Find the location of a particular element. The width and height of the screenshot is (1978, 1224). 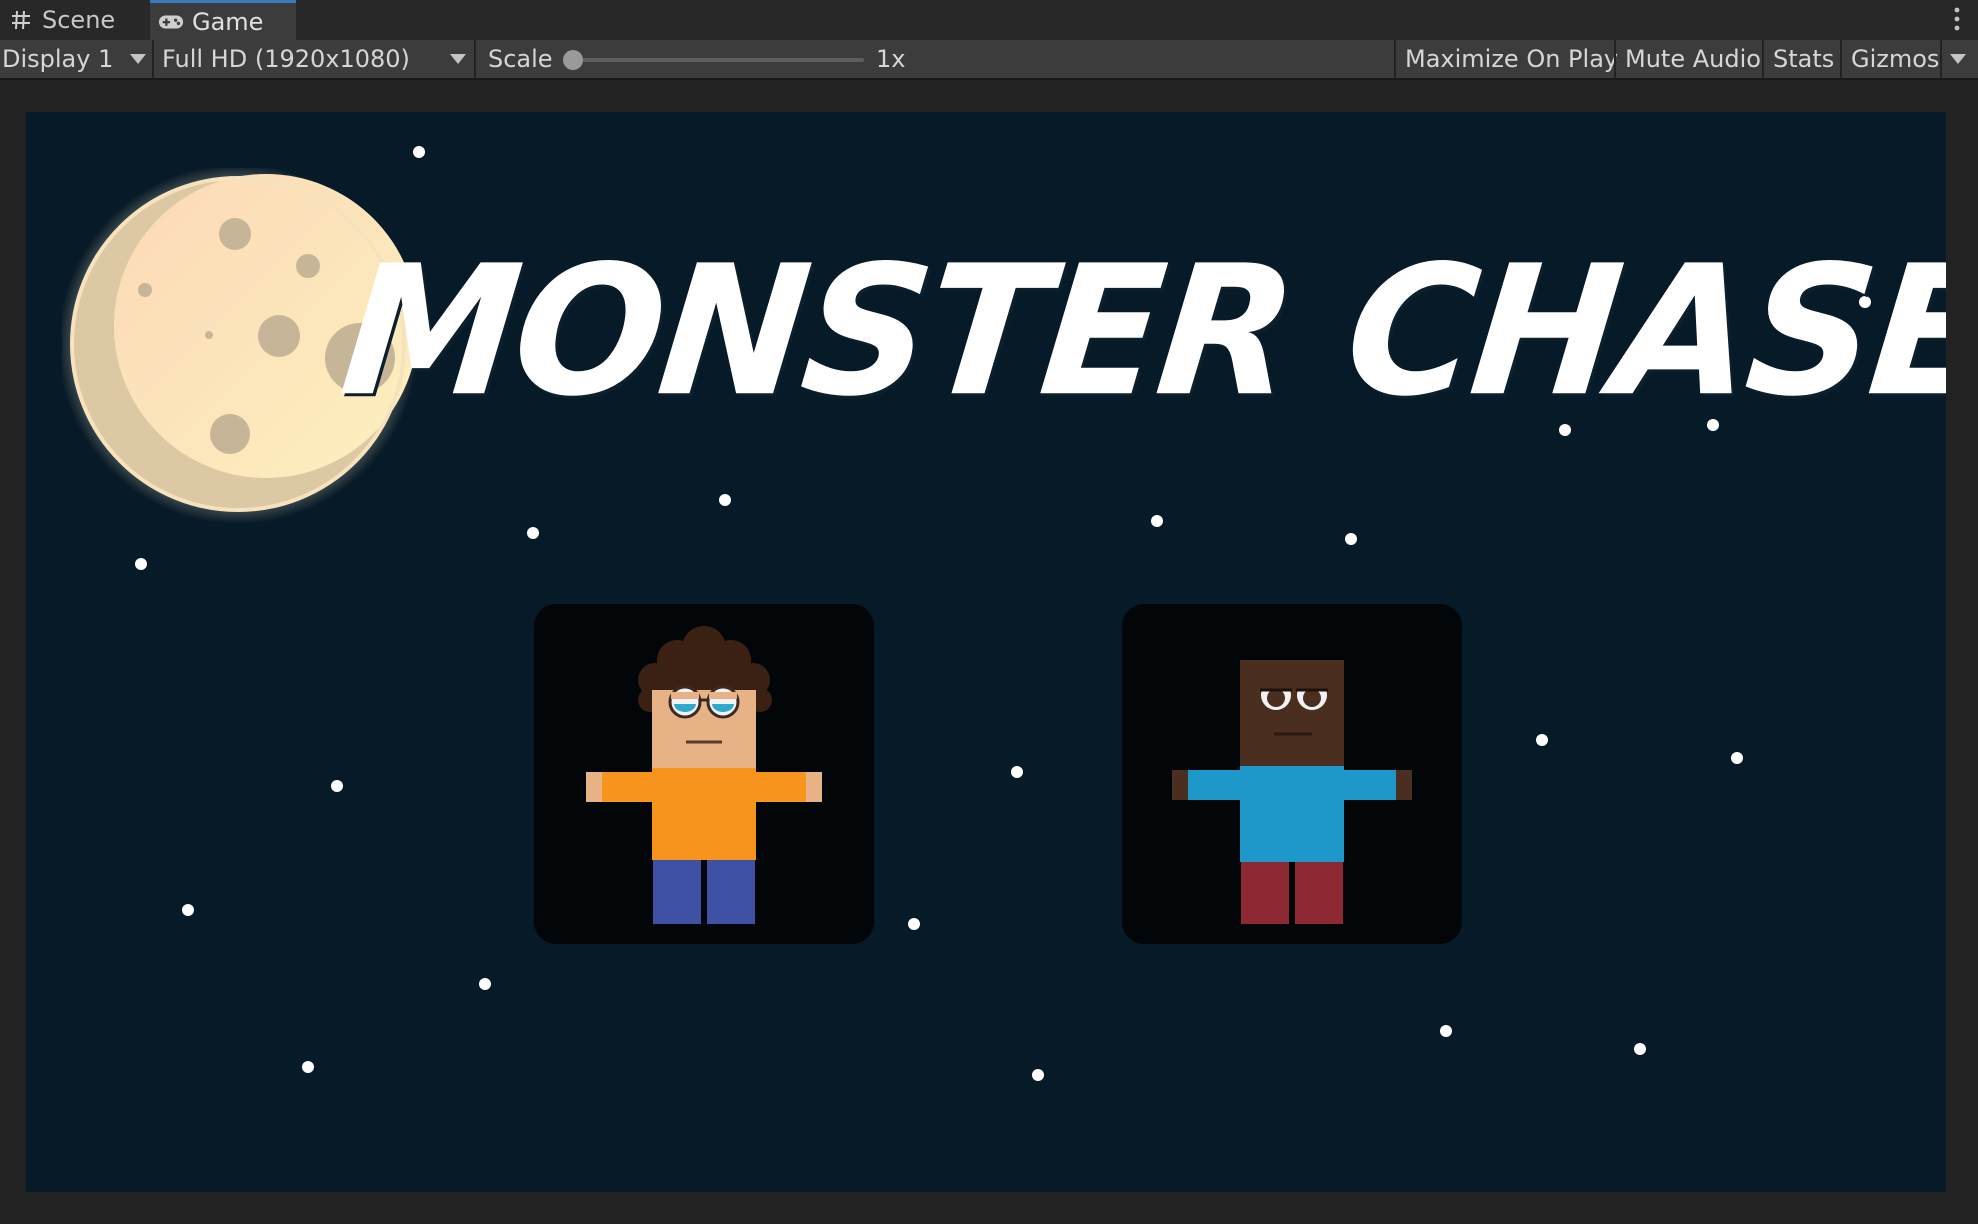

tab-game: Game is located at coordinates (223, 20).